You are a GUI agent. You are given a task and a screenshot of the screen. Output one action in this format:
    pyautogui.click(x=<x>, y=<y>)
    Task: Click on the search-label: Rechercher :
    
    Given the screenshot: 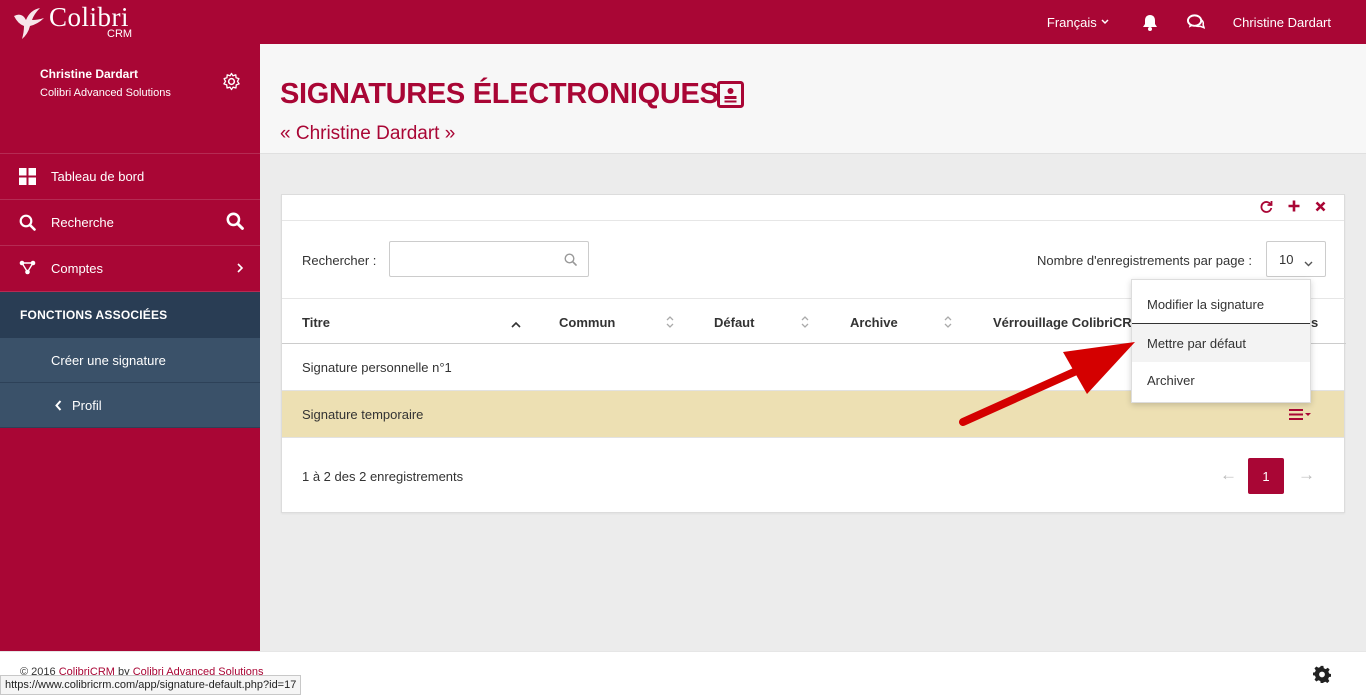 What is the action you would take?
    pyautogui.click(x=339, y=260)
    